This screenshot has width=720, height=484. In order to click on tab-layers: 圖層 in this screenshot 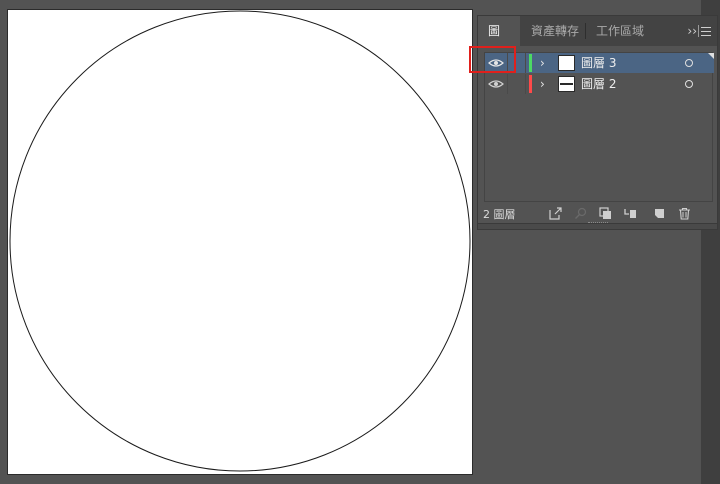, I will do `click(499, 42)`.